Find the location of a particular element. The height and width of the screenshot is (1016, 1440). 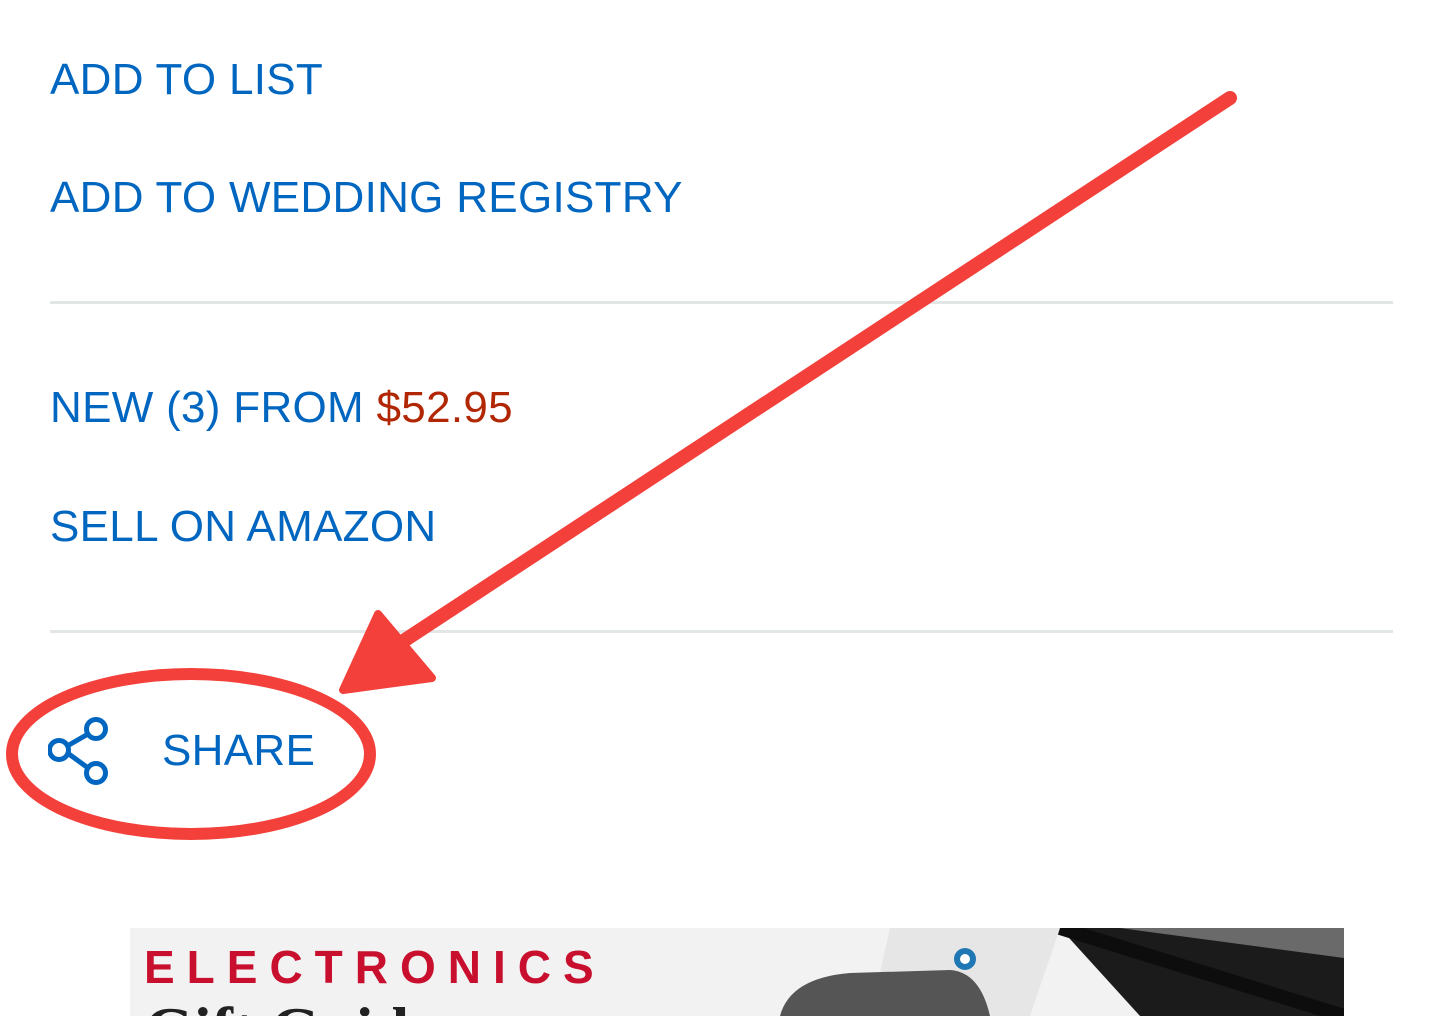

new-offers-link: NEW (3) FROM $52.95 is located at coordinates (281, 408).